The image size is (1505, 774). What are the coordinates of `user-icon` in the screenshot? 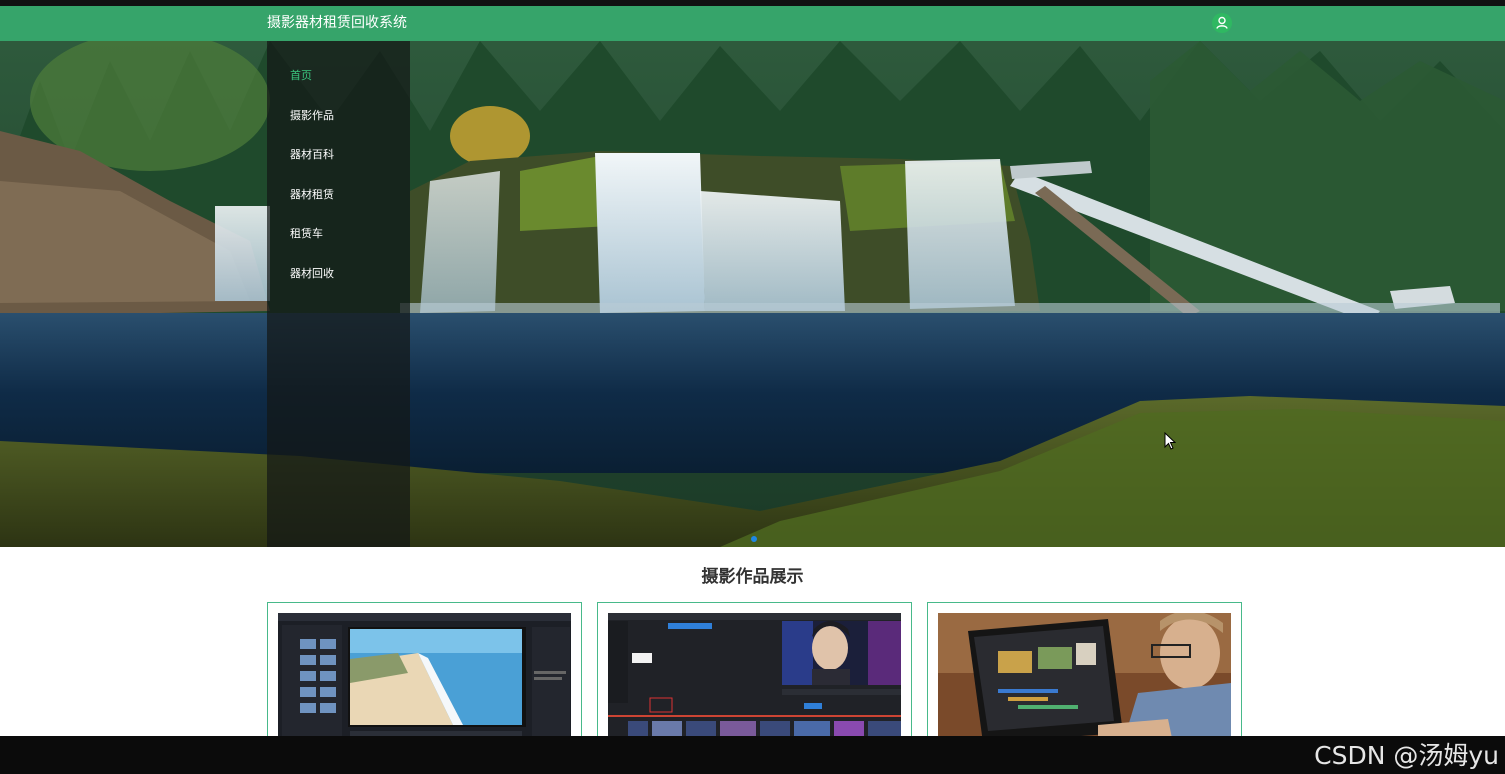 It's located at (1222, 23).